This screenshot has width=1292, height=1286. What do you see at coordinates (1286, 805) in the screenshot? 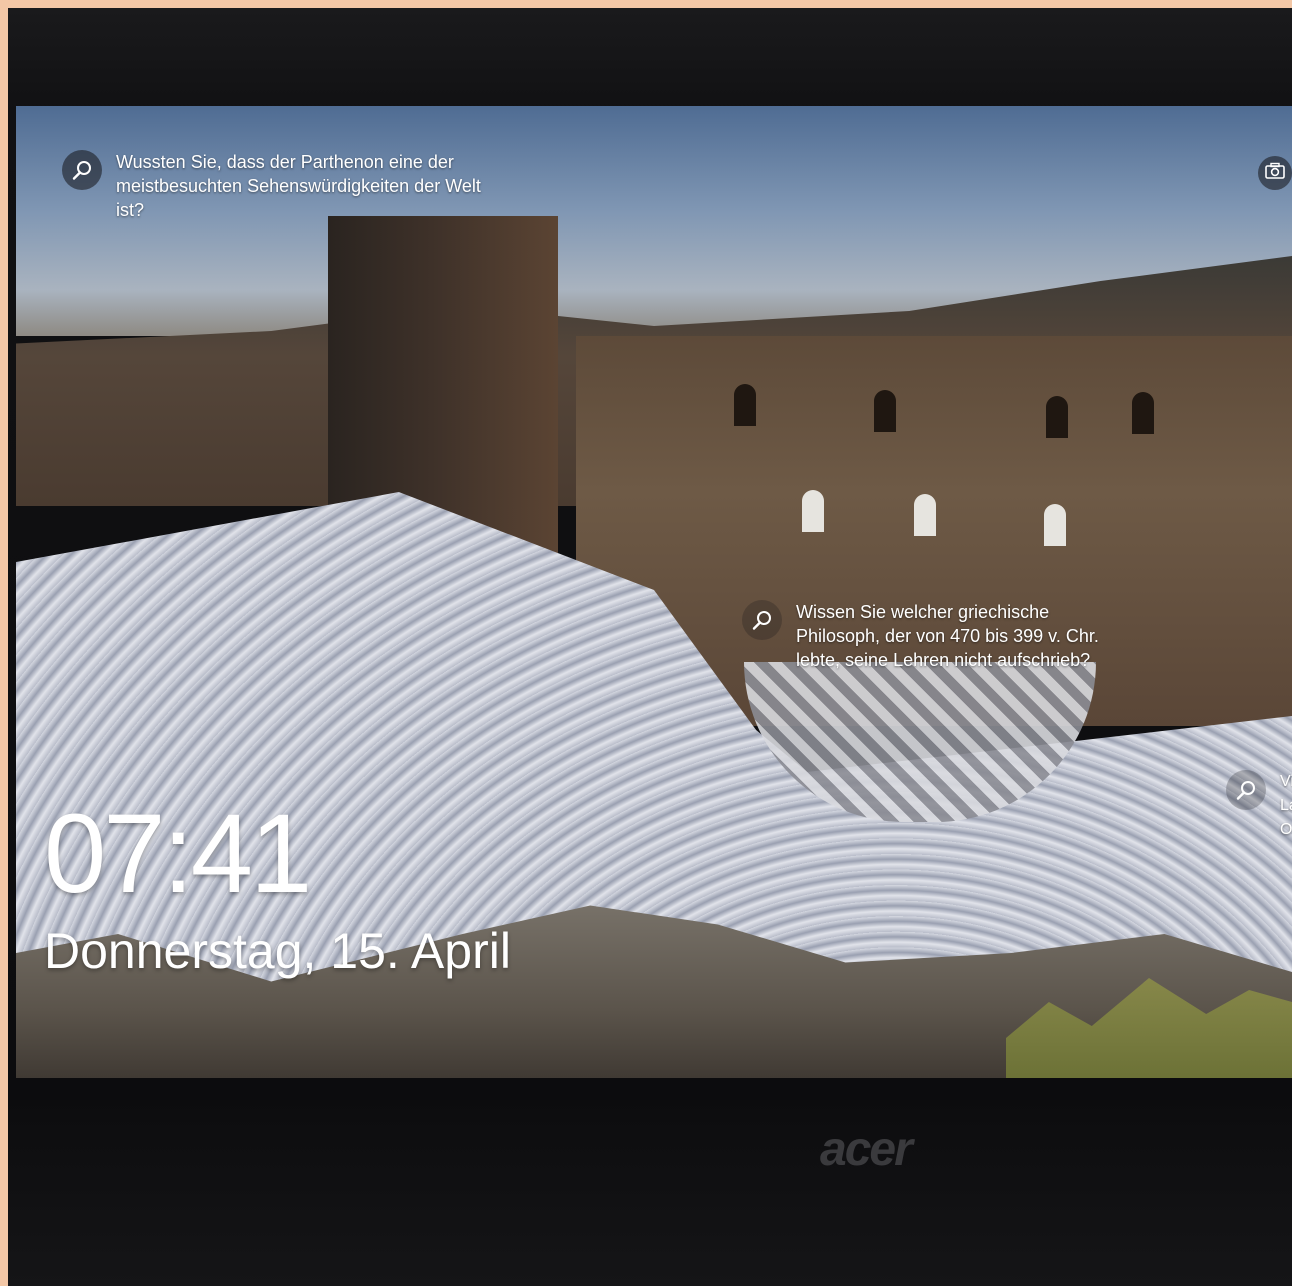
I see `hint-text: Vi La O` at bounding box center [1286, 805].